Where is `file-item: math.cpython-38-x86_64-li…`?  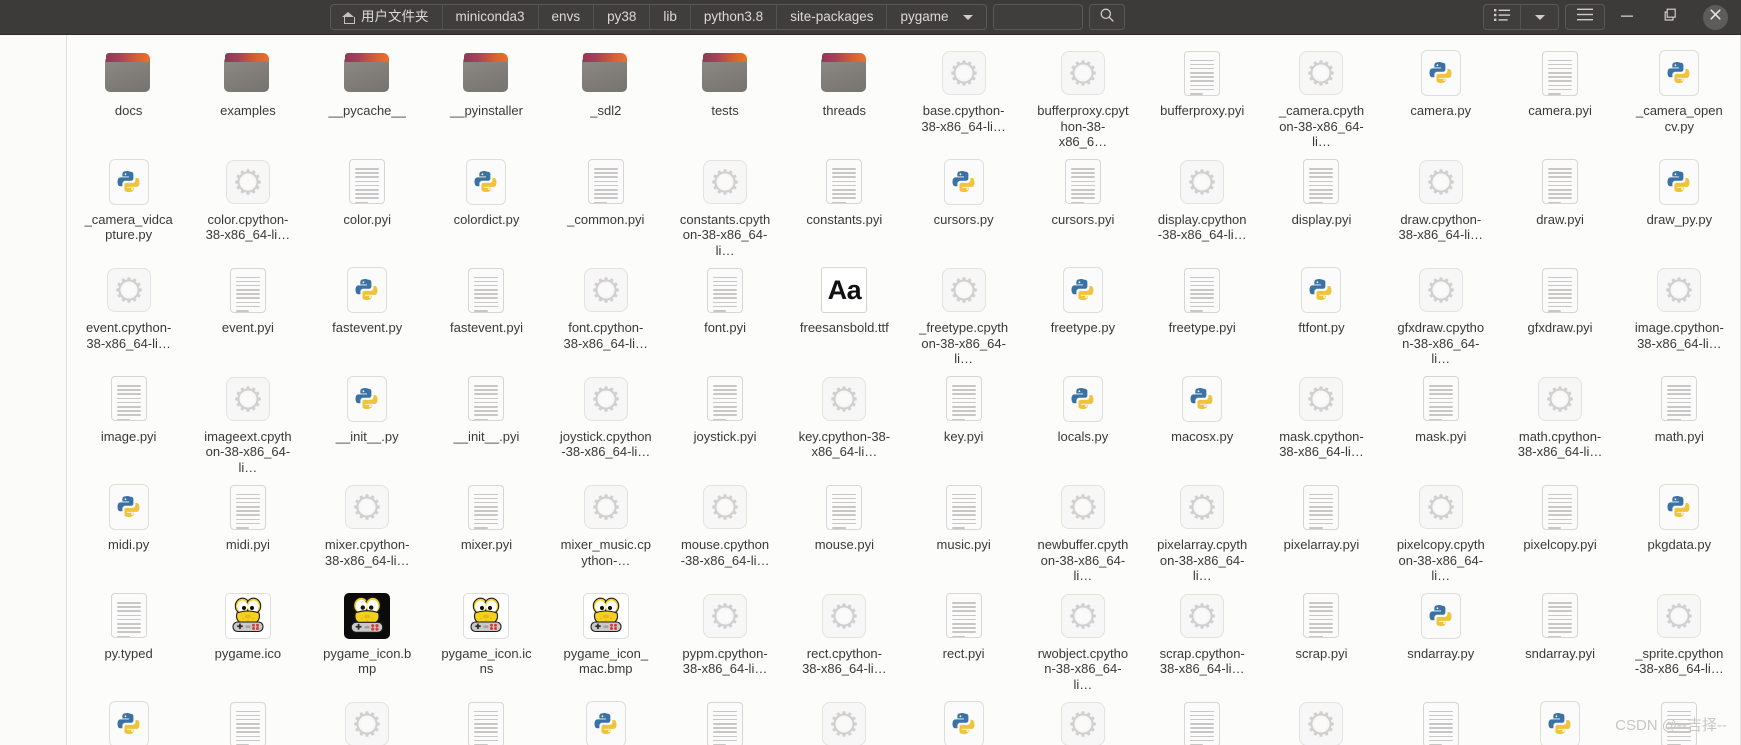
file-item: math.cpython-38-x86_64-li… is located at coordinates (1559, 421).